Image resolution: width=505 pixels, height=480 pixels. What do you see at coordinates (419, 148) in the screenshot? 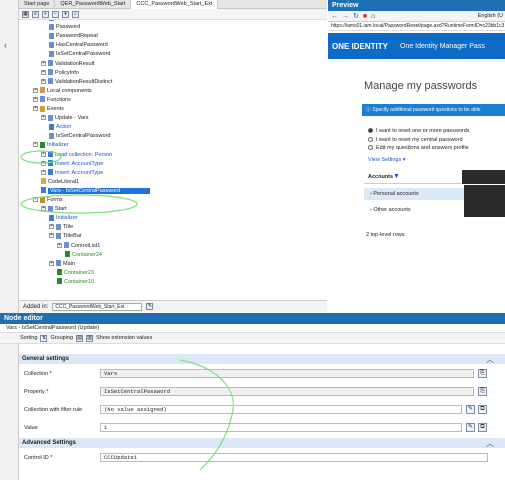
I see `option-edit-questions: Edit my questions and answers profile` at bounding box center [419, 148].